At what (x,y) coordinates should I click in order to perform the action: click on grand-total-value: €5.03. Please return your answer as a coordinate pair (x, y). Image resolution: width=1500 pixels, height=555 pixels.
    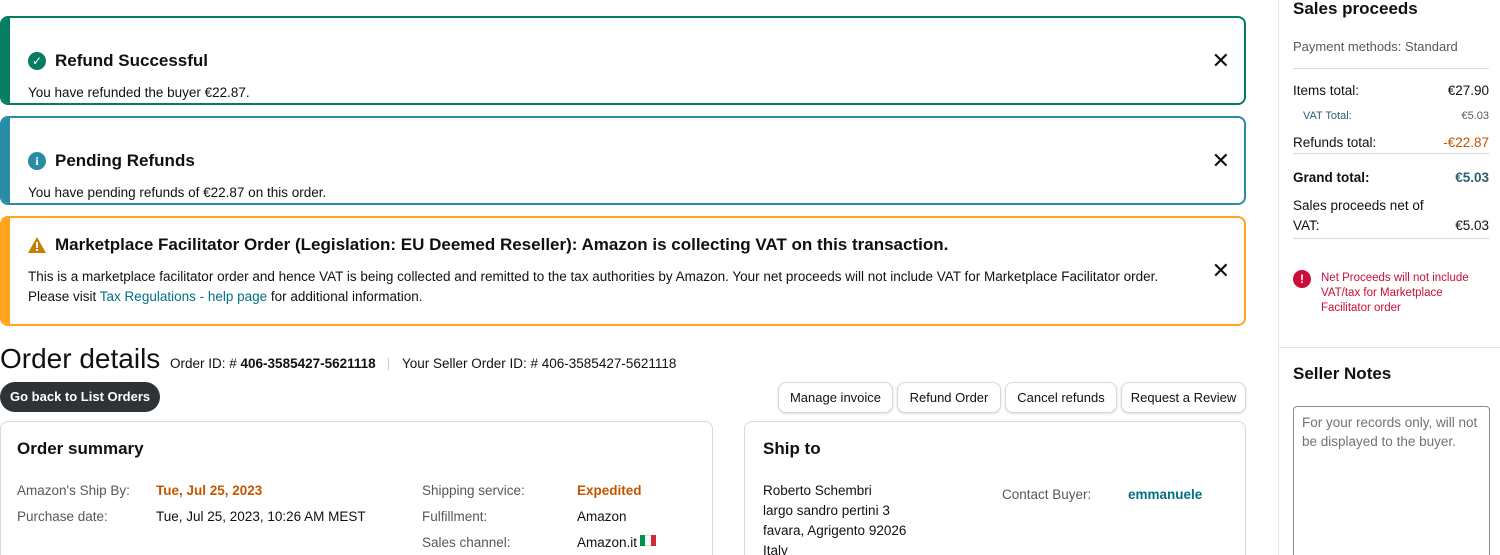
    Looking at the image, I should click on (1472, 177).